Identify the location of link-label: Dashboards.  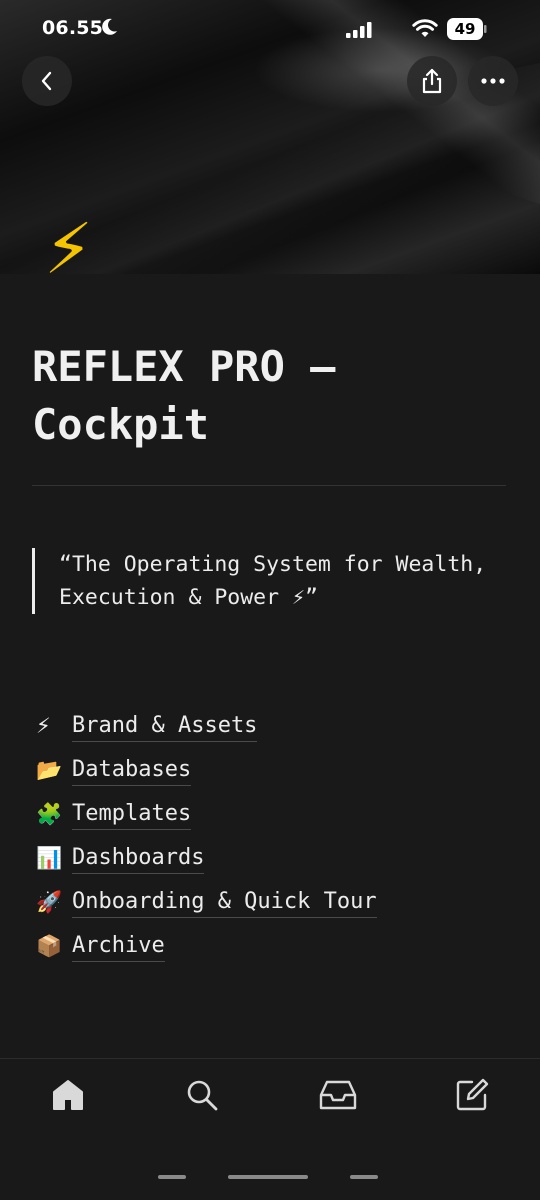
(138, 858).